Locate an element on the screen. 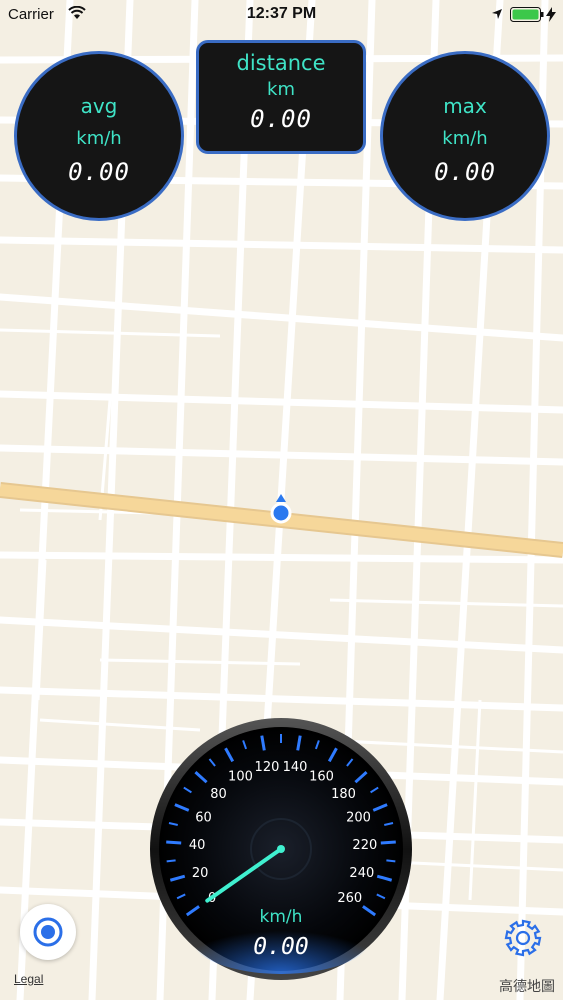 The height and width of the screenshot is (1000, 563). needle-hub is located at coordinates (281, 849).